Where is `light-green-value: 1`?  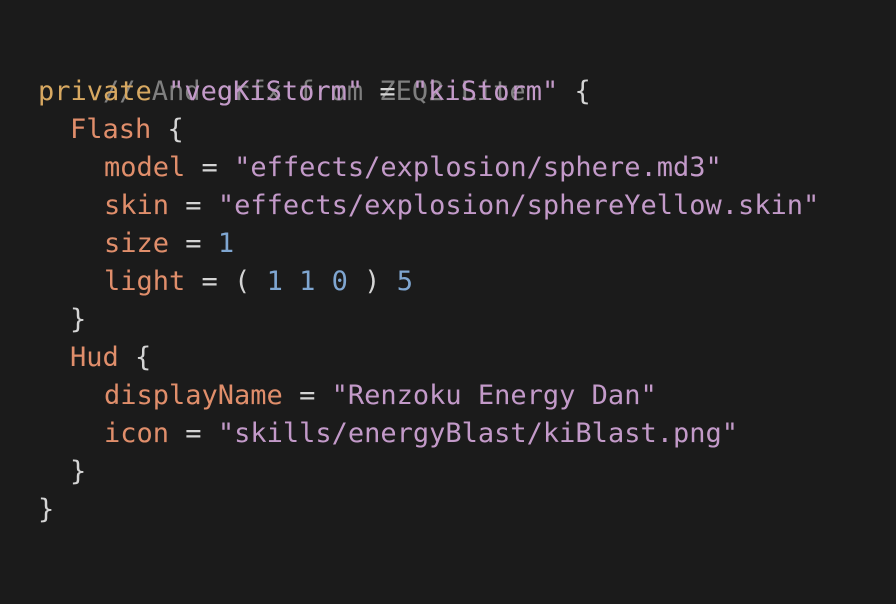
light-green-value: 1 is located at coordinates (307, 281).